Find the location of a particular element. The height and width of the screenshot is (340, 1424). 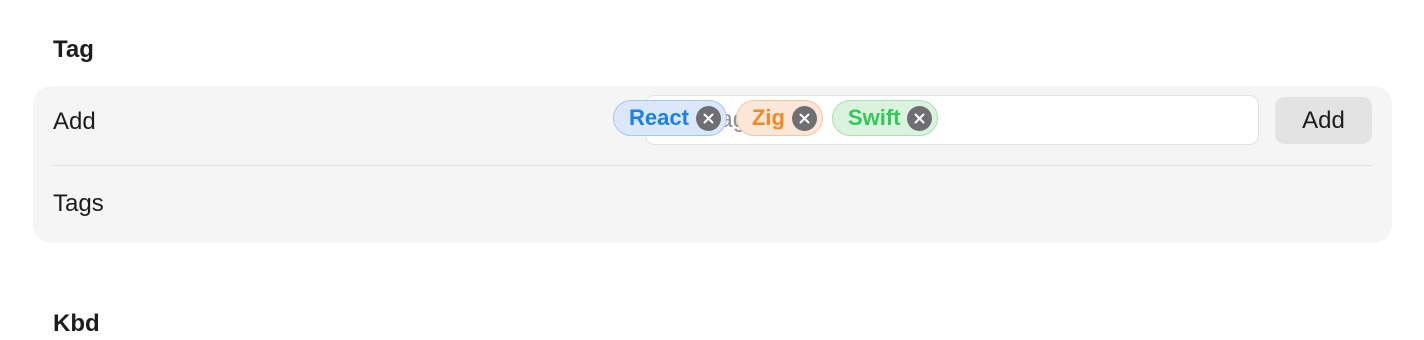

tag-chip-swift: Swift is located at coordinates (885, 118).